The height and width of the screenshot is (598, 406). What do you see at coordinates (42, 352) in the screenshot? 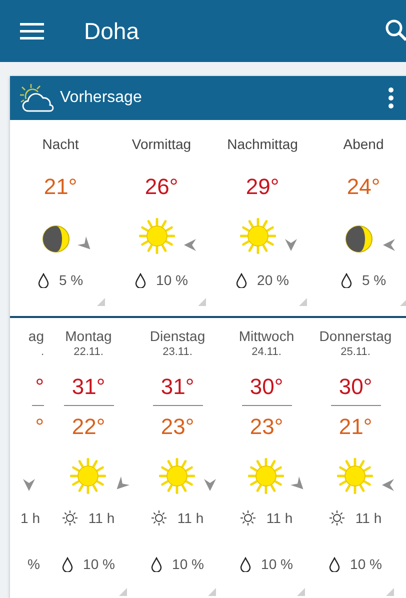
I see `day-date: .` at bounding box center [42, 352].